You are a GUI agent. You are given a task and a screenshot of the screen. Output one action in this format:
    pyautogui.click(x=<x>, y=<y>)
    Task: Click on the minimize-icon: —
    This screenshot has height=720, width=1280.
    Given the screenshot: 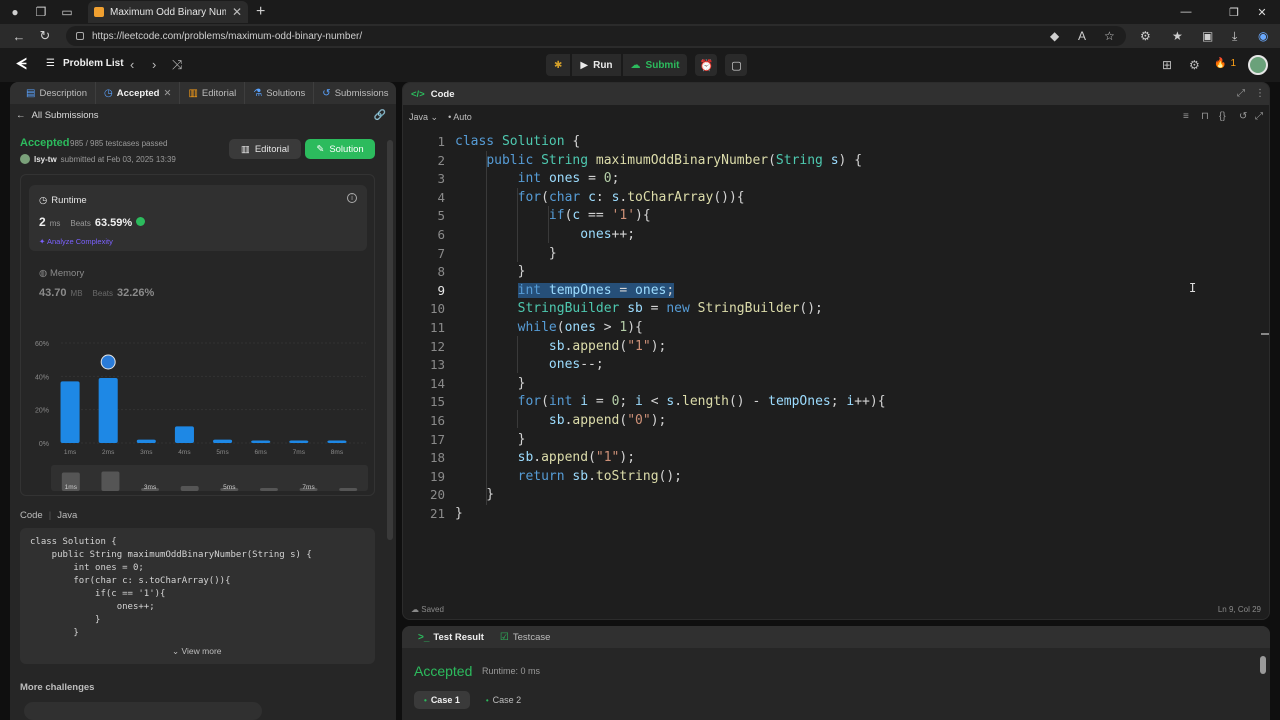 What is the action you would take?
    pyautogui.click(x=1186, y=12)
    